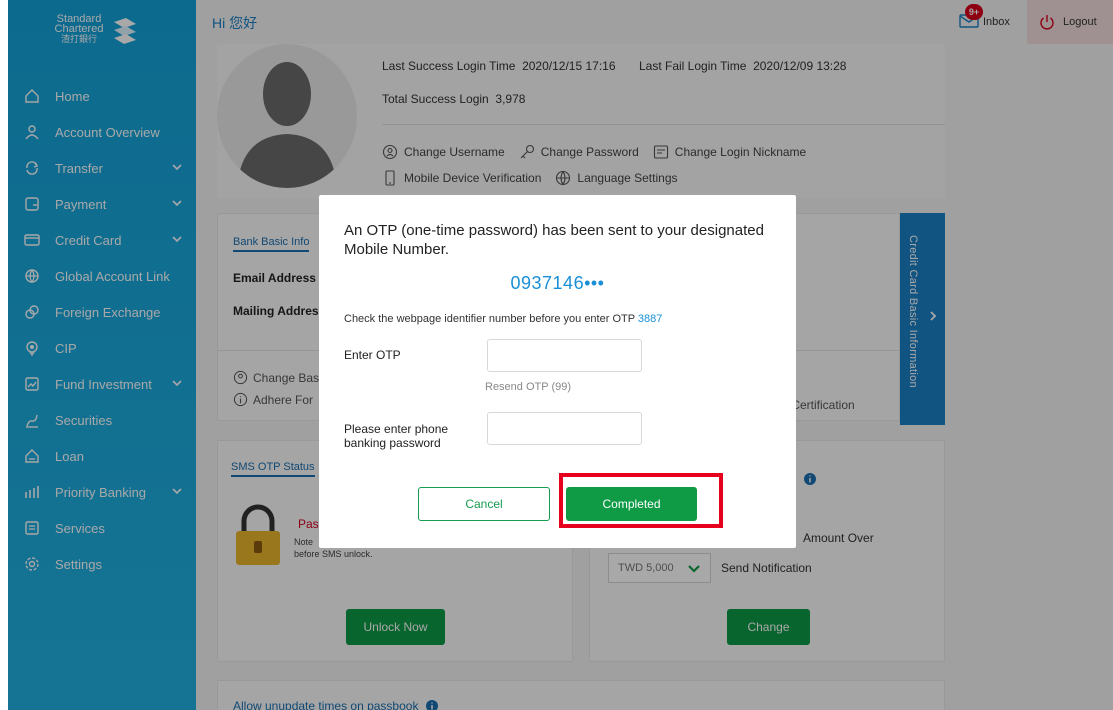 Image resolution: width=1113 pixels, height=710 pixels. I want to click on otp-label: Enter OTP, so click(372, 355).